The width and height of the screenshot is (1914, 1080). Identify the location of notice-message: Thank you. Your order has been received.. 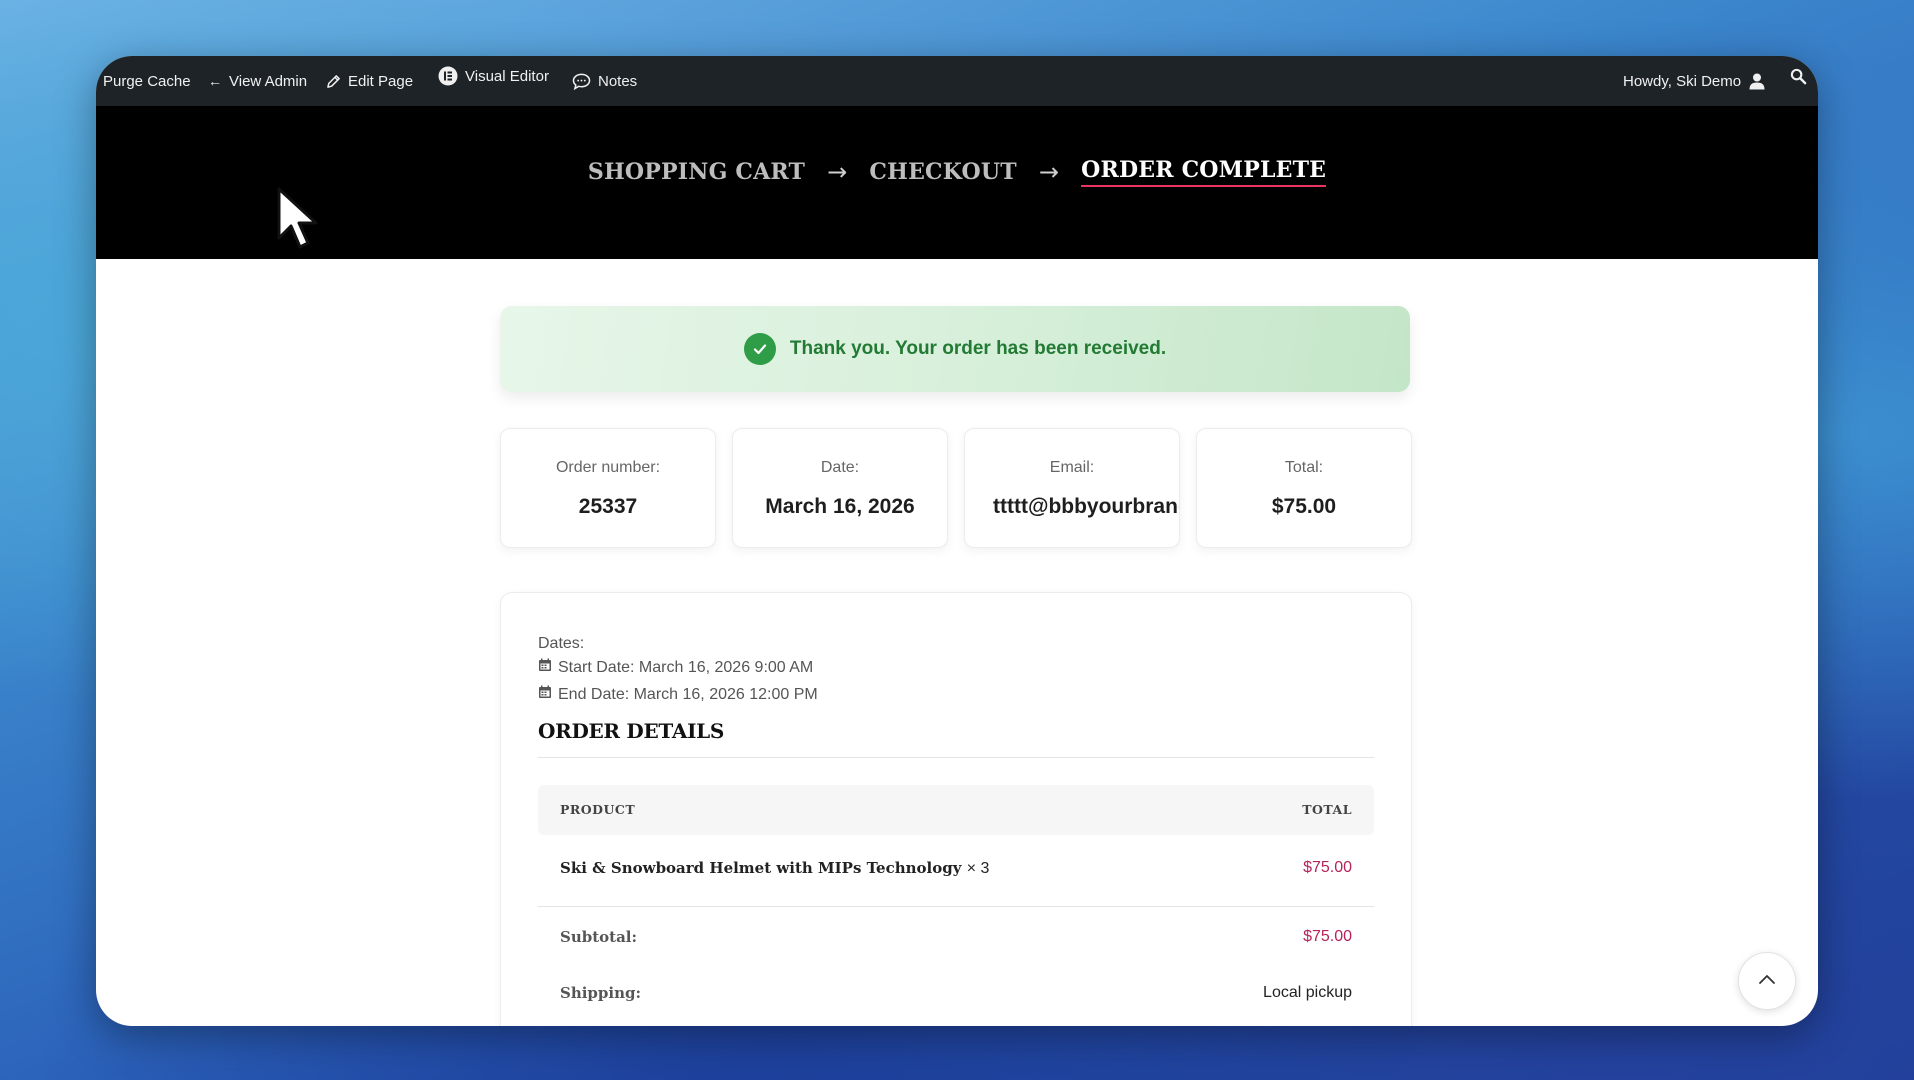
(978, 348).